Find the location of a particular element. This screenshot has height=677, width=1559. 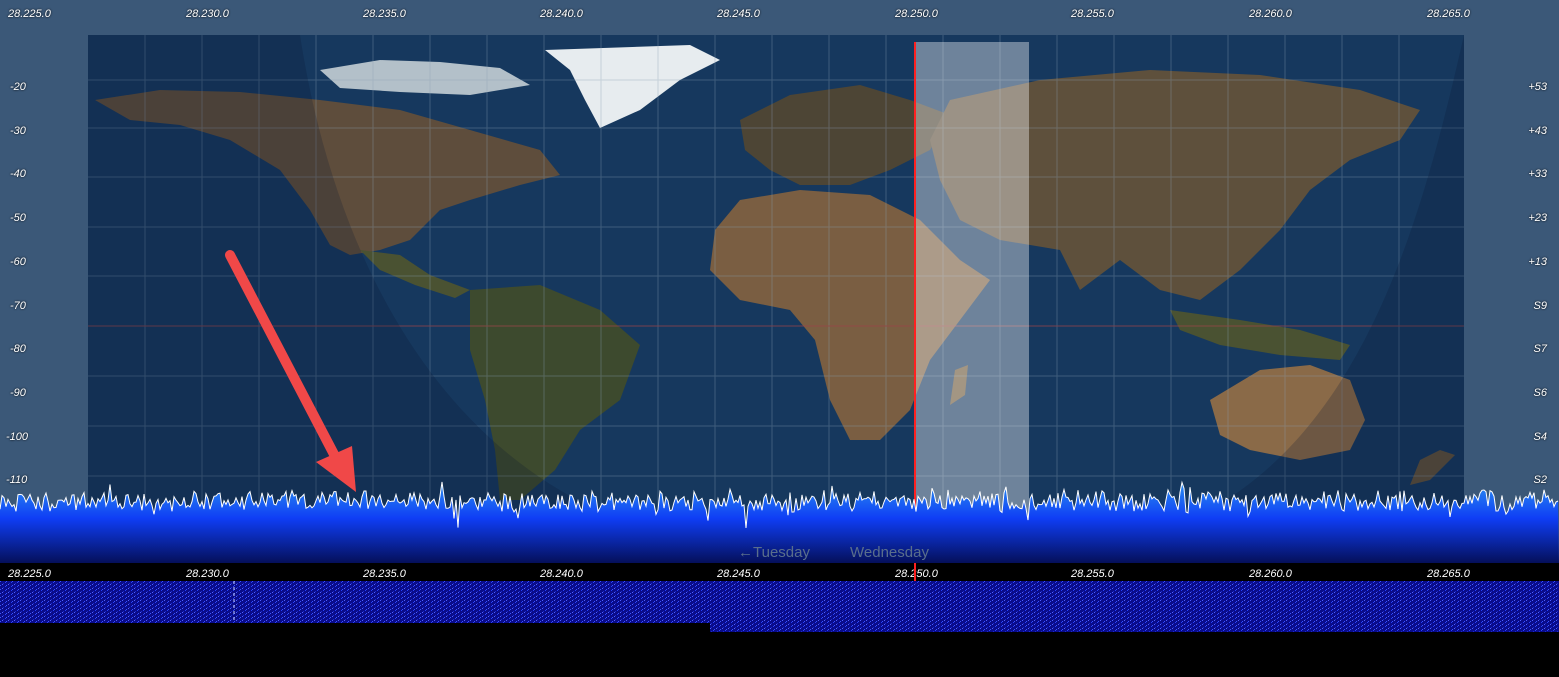

waterfall-freq-label: 28.225.0 is located at coordinates (29, 574).